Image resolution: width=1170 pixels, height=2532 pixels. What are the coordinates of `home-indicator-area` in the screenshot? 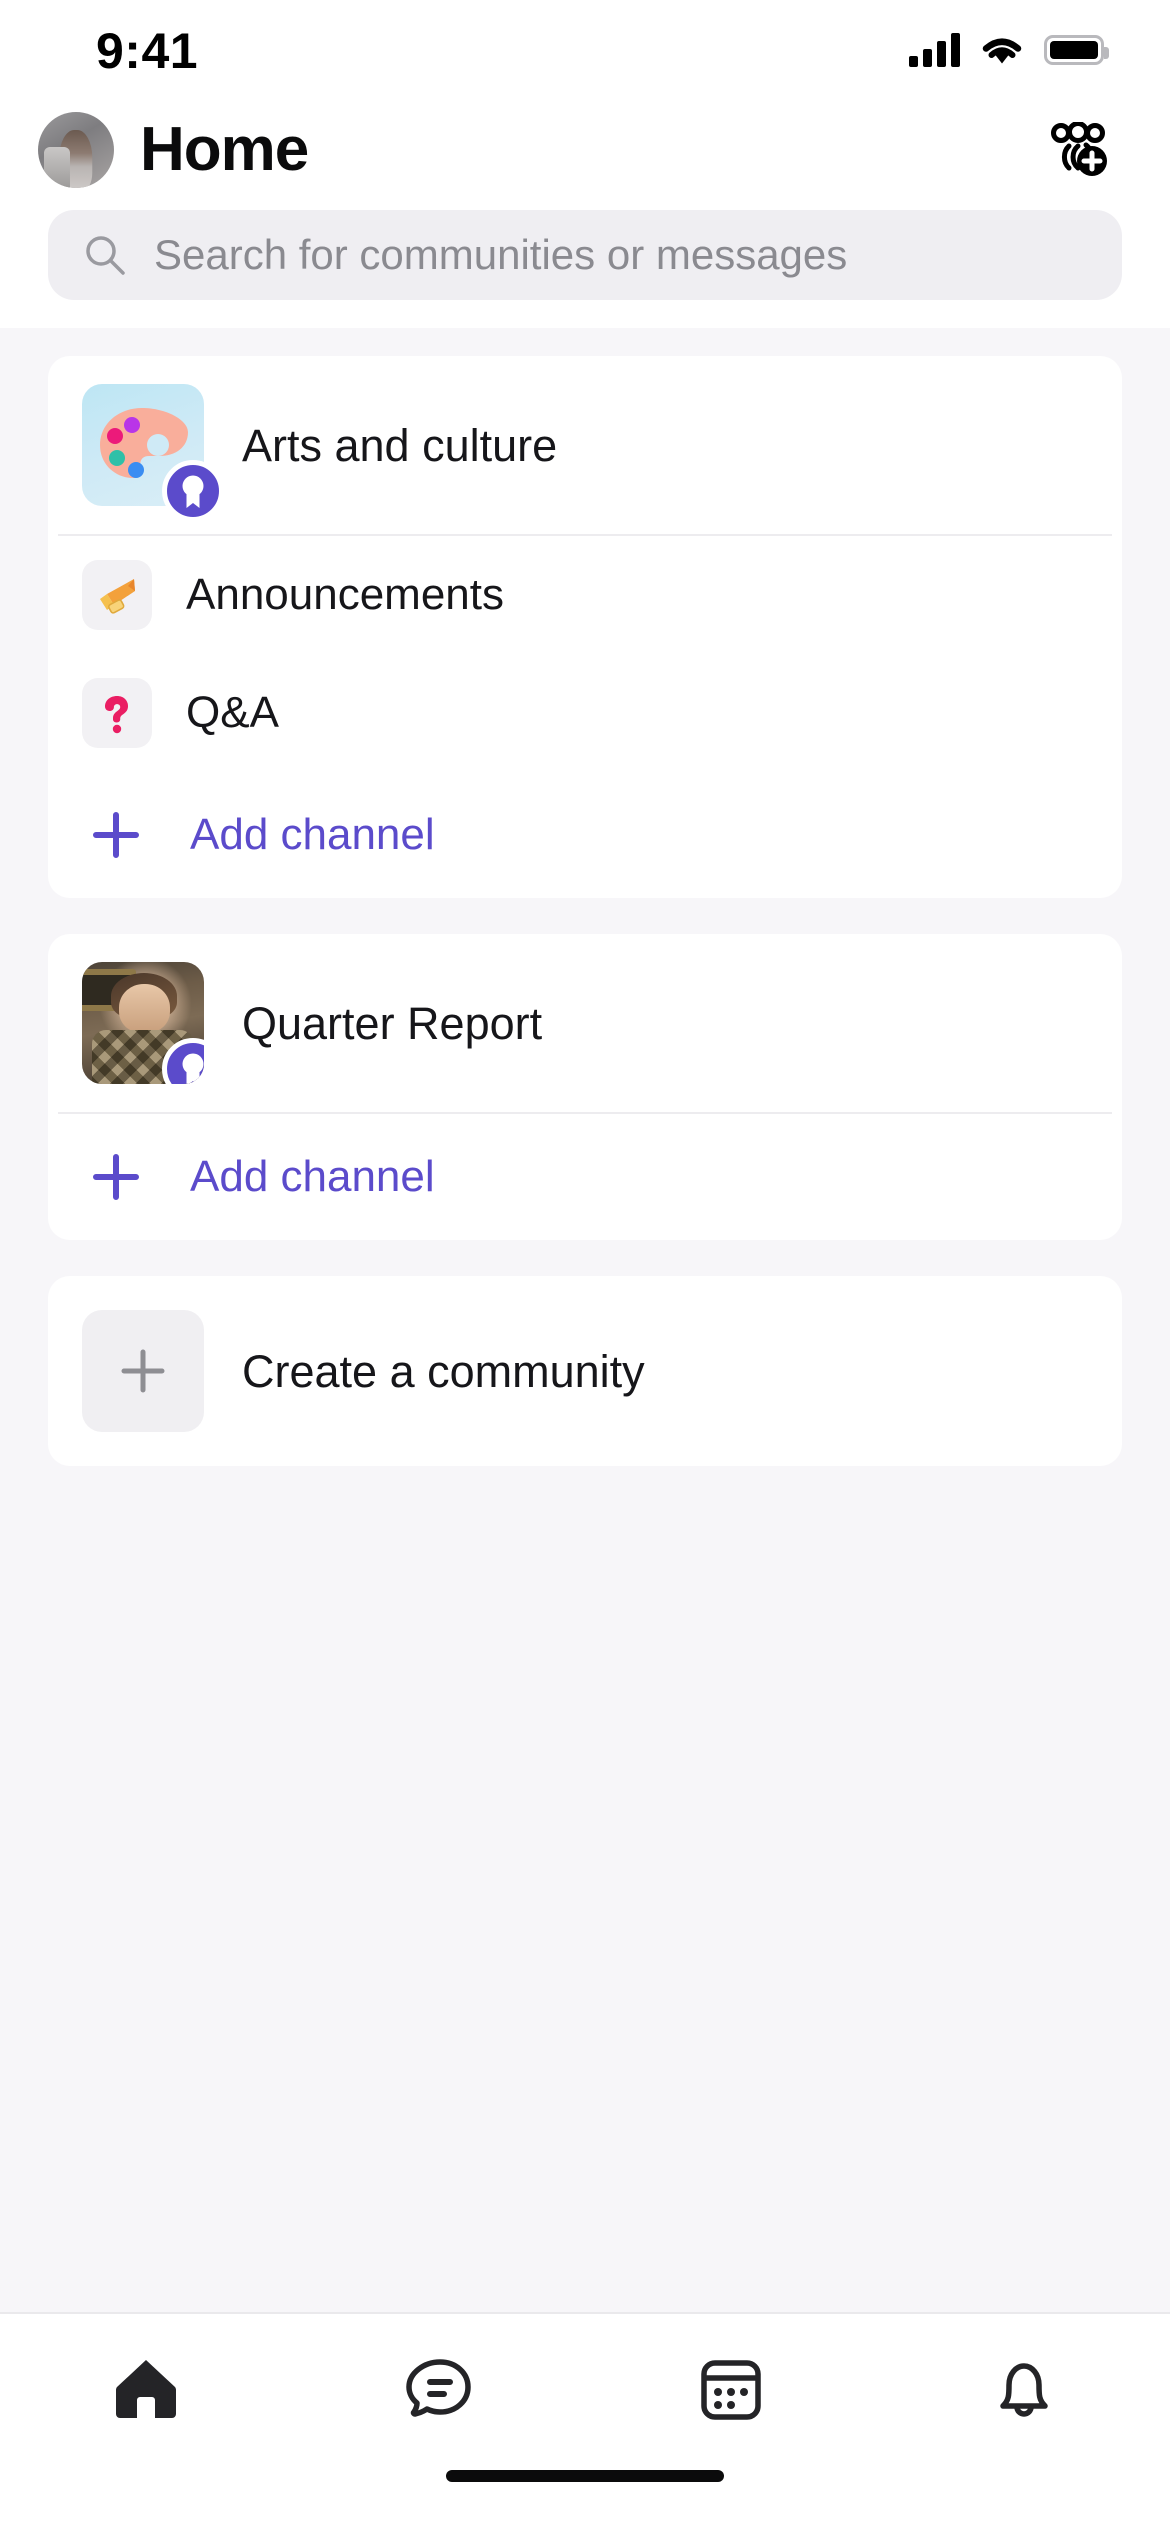 It's located at (585, 2498).